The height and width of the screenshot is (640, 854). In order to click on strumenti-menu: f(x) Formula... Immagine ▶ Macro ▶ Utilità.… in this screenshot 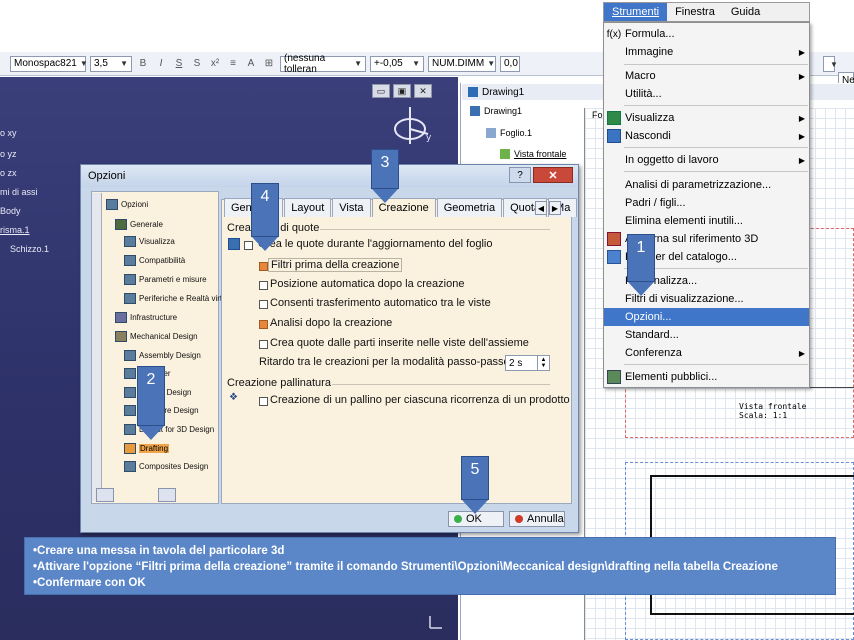, I will do `click(706, 205)`.